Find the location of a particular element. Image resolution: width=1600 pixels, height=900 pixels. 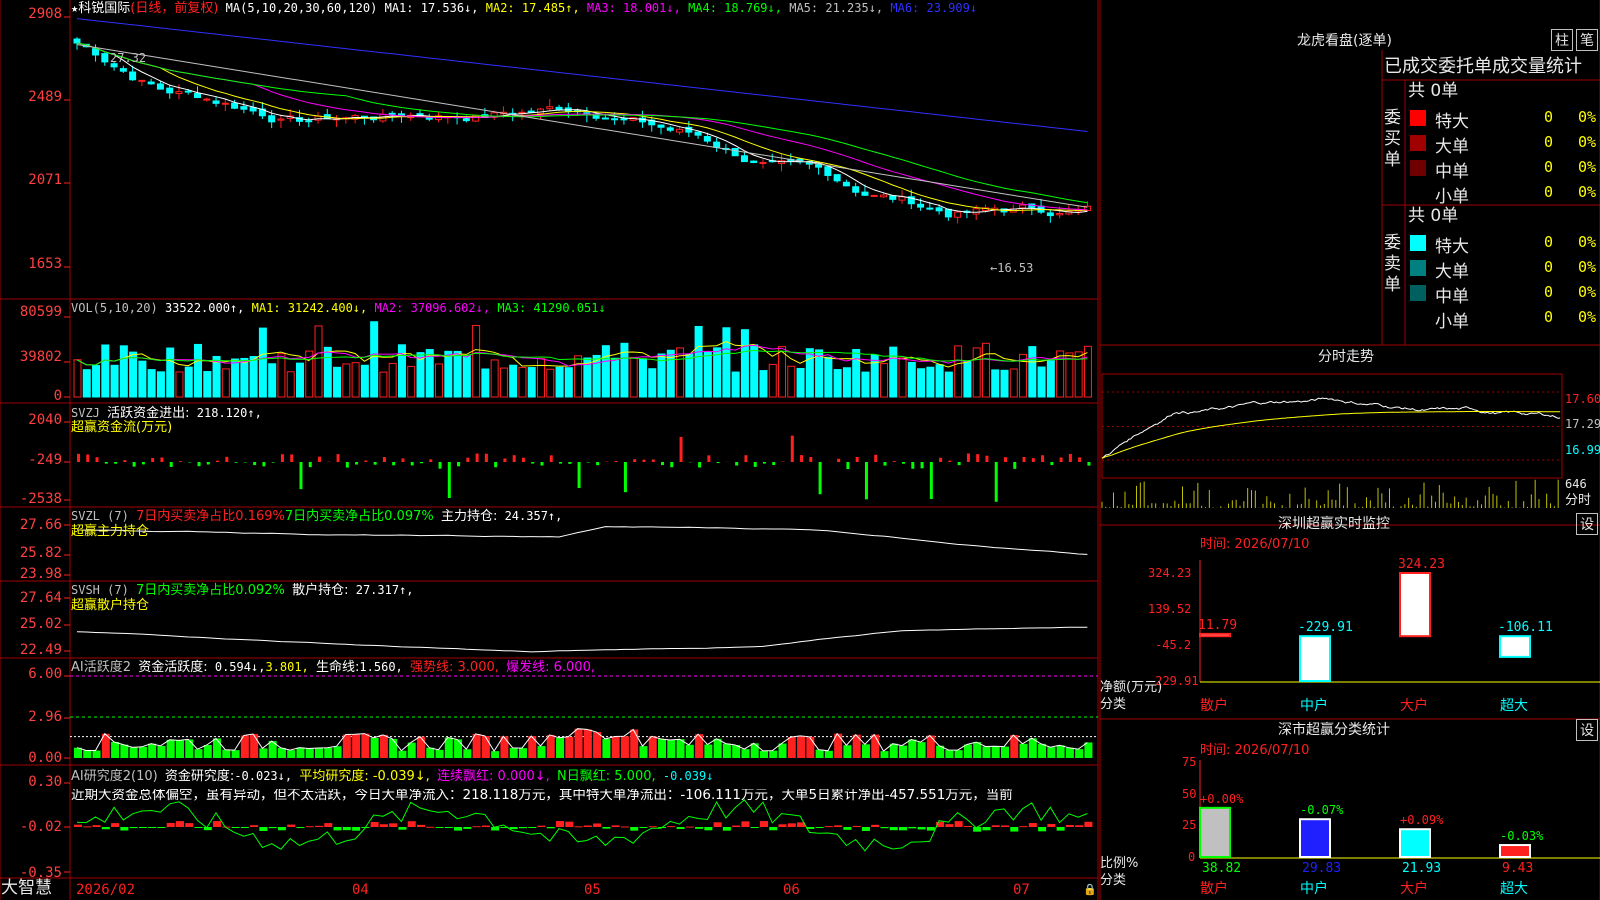

ma5-line is located at coordinates (582, 126).